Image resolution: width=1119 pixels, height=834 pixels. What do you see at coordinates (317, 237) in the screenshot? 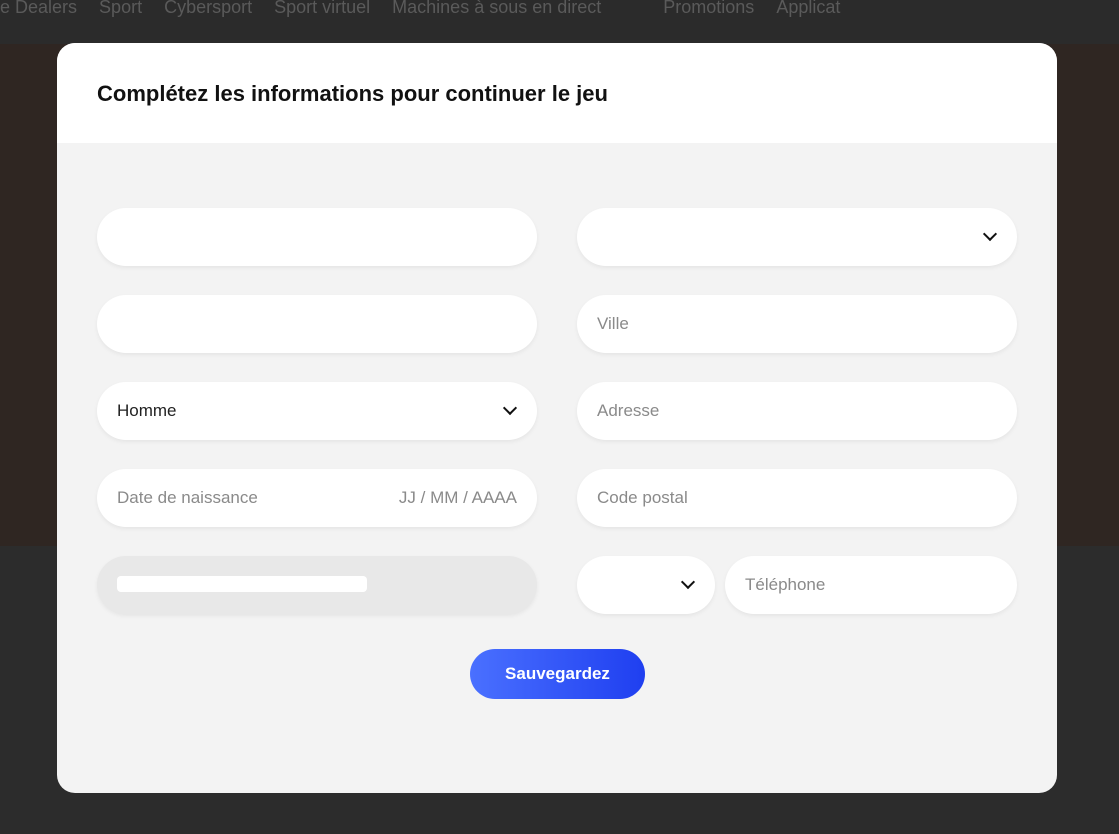
I see `first-name-input` at bounding box center [317, 237].